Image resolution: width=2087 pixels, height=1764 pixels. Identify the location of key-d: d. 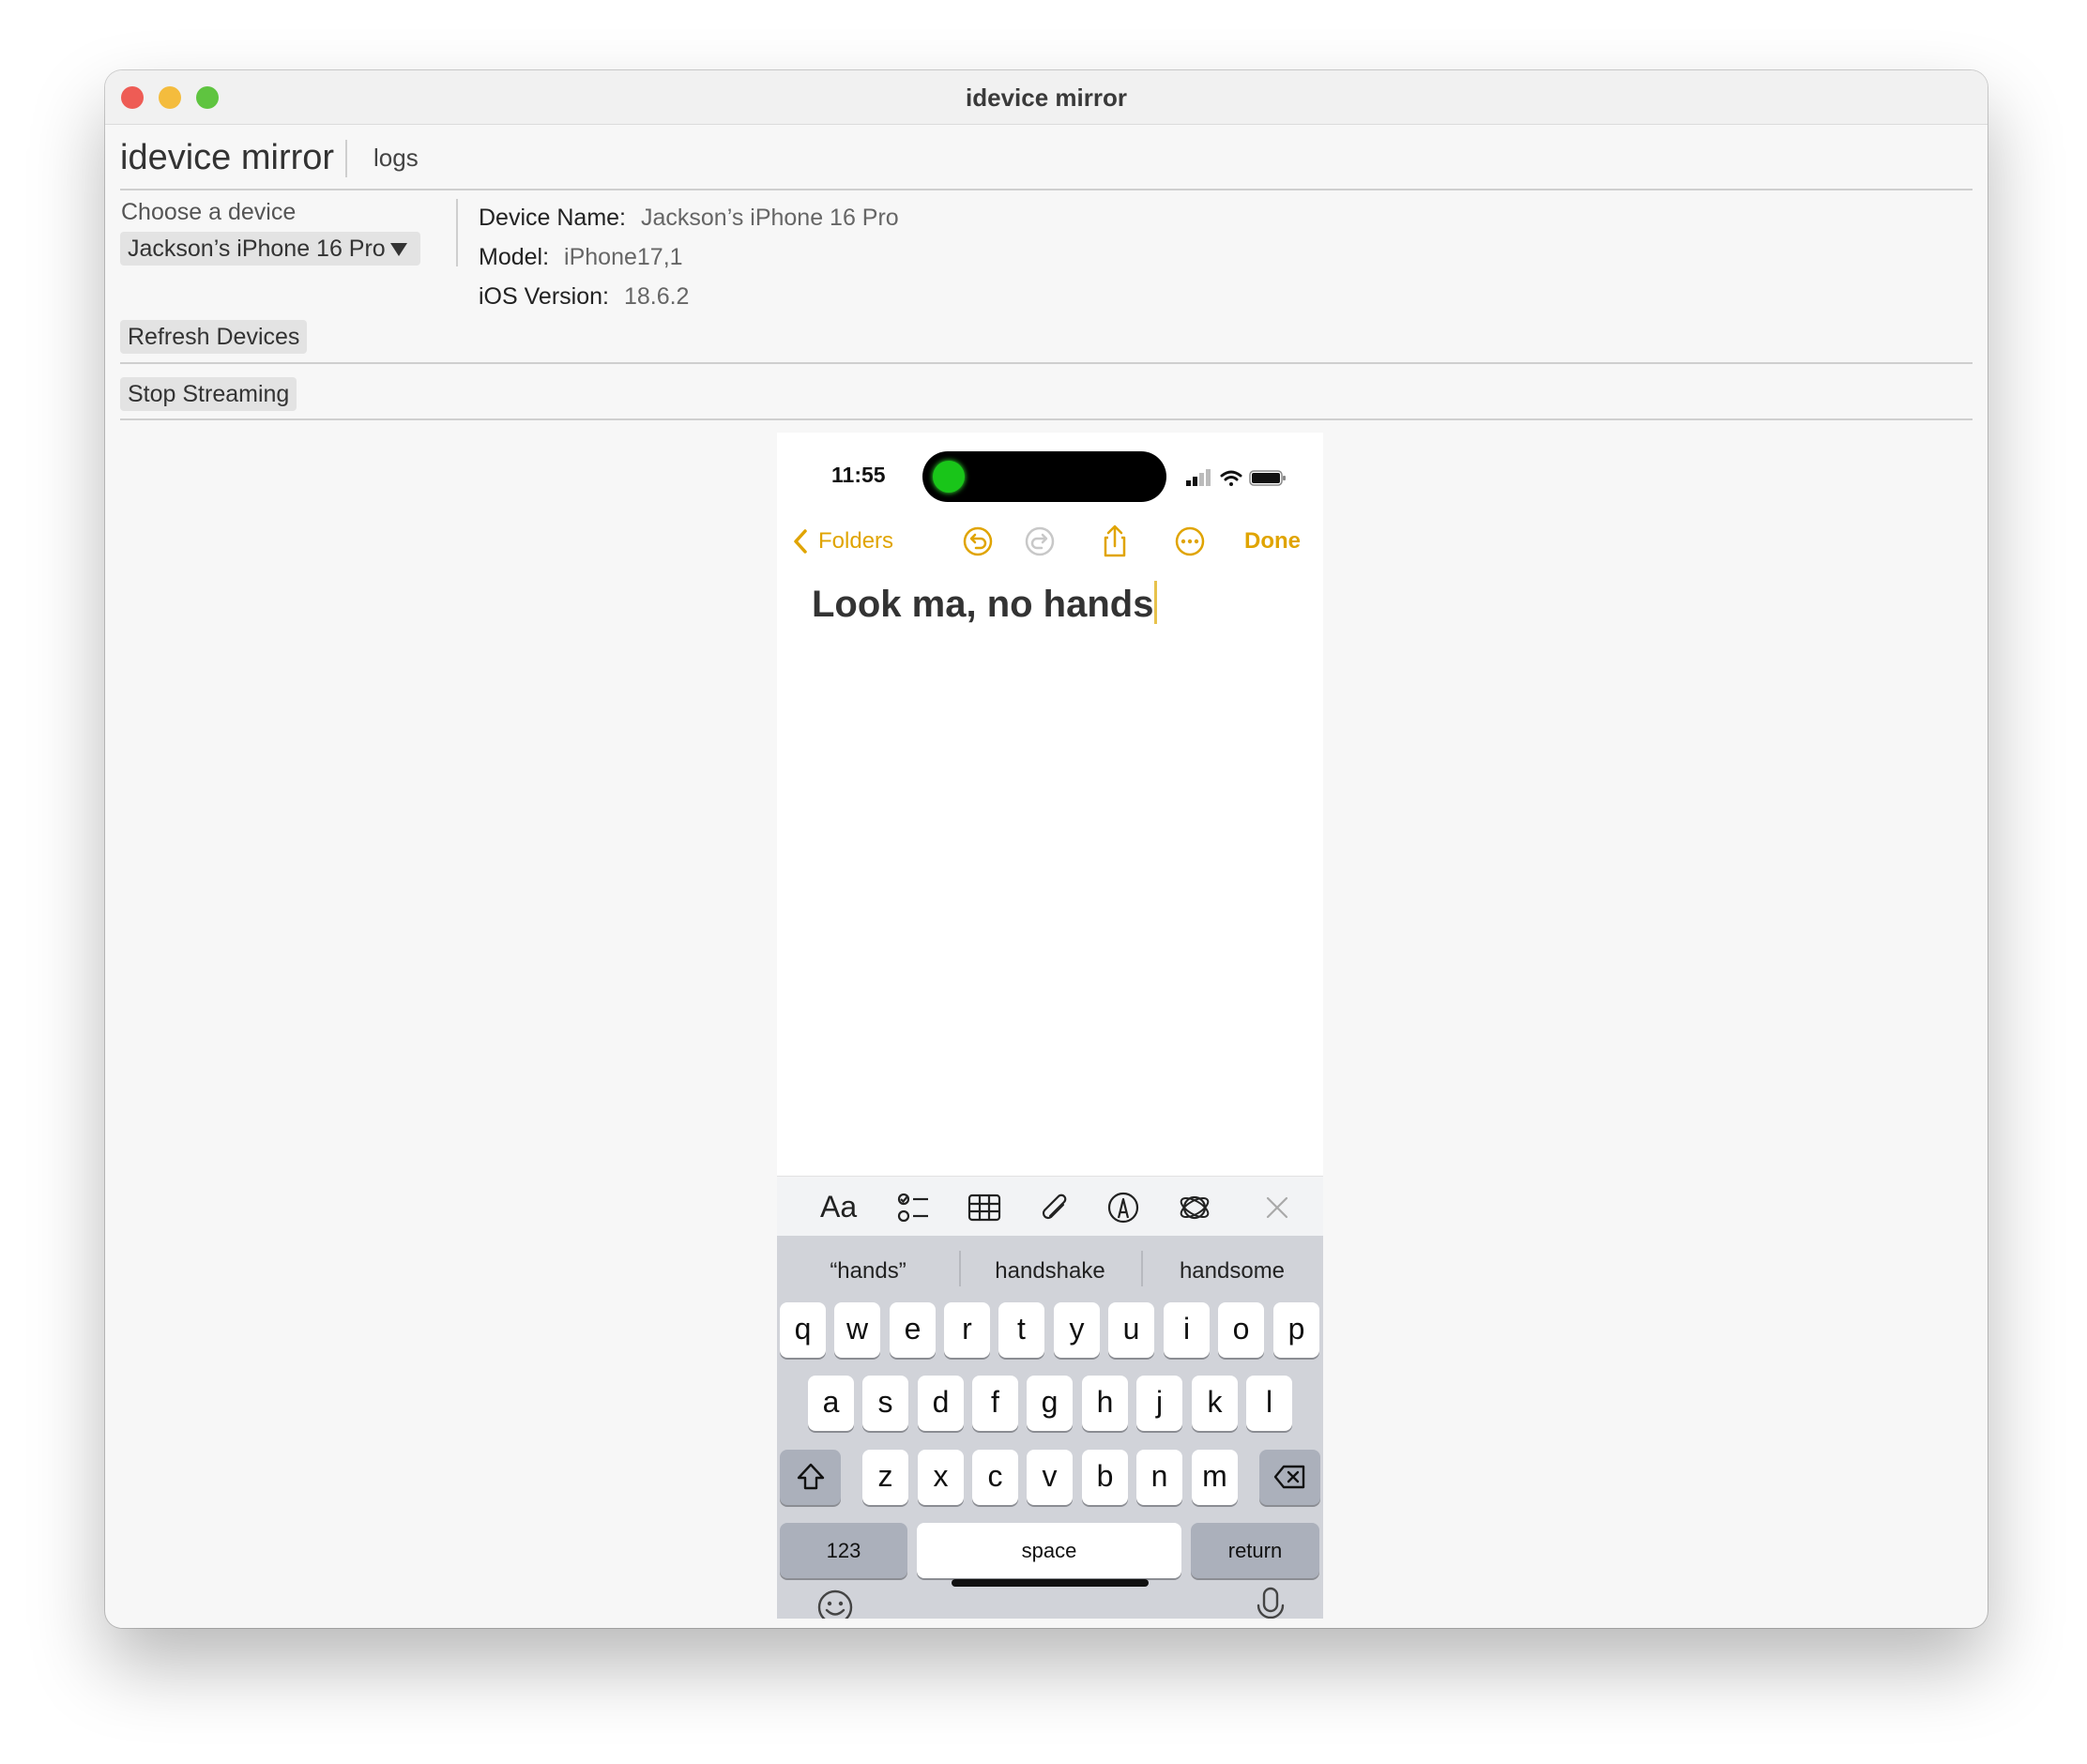
(941, 1403).